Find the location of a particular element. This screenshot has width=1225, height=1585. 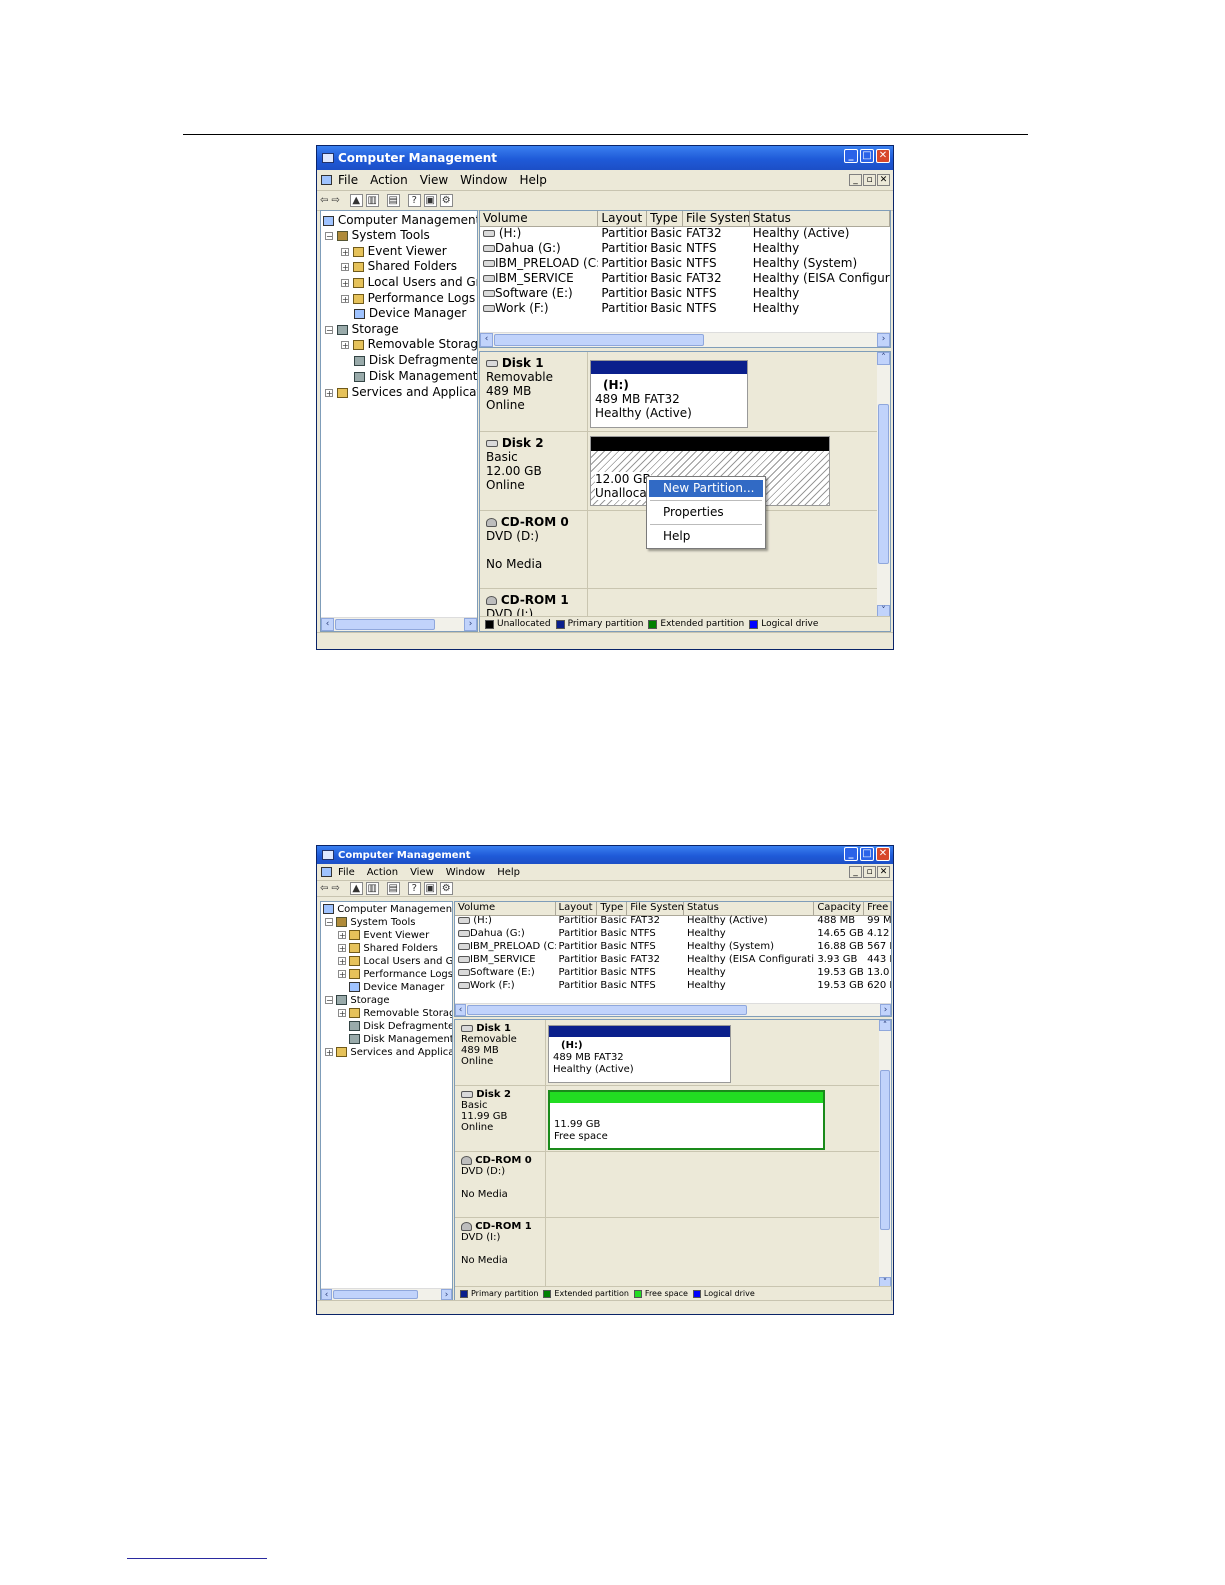

menu-item-properties: Properties is located at coordinates (706, 512).